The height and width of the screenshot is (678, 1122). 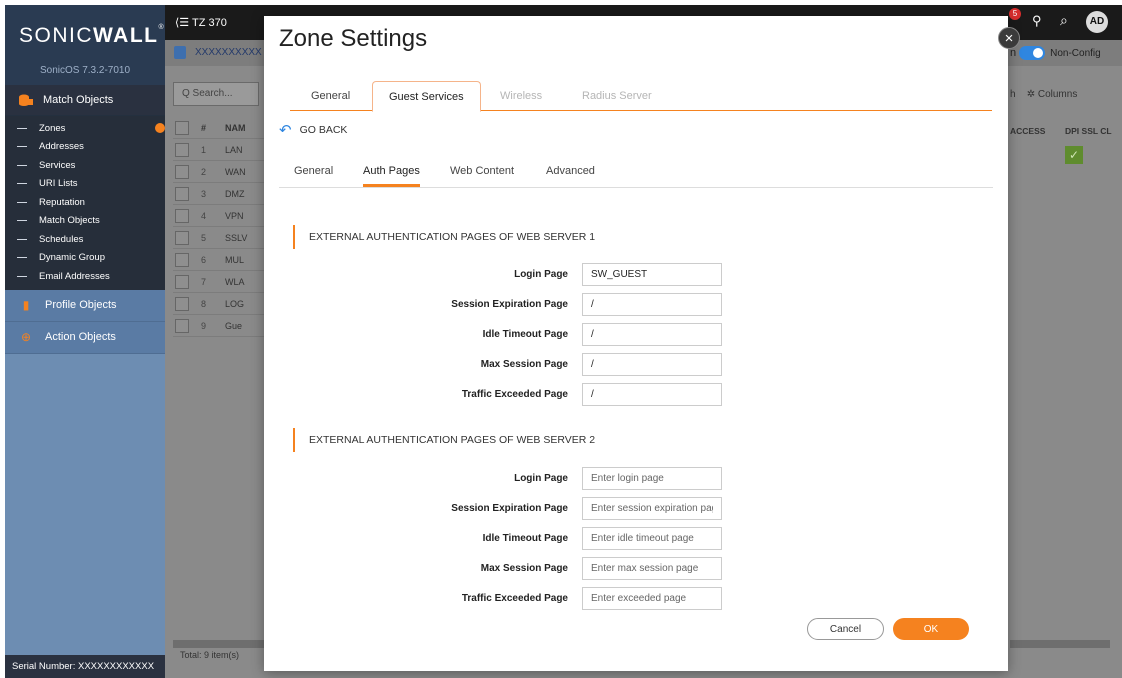 What do you see at coordinates (426, 96) in the screenshot?
I see `tab-guest-services: Guest Services` at bounding box center [426, 96].